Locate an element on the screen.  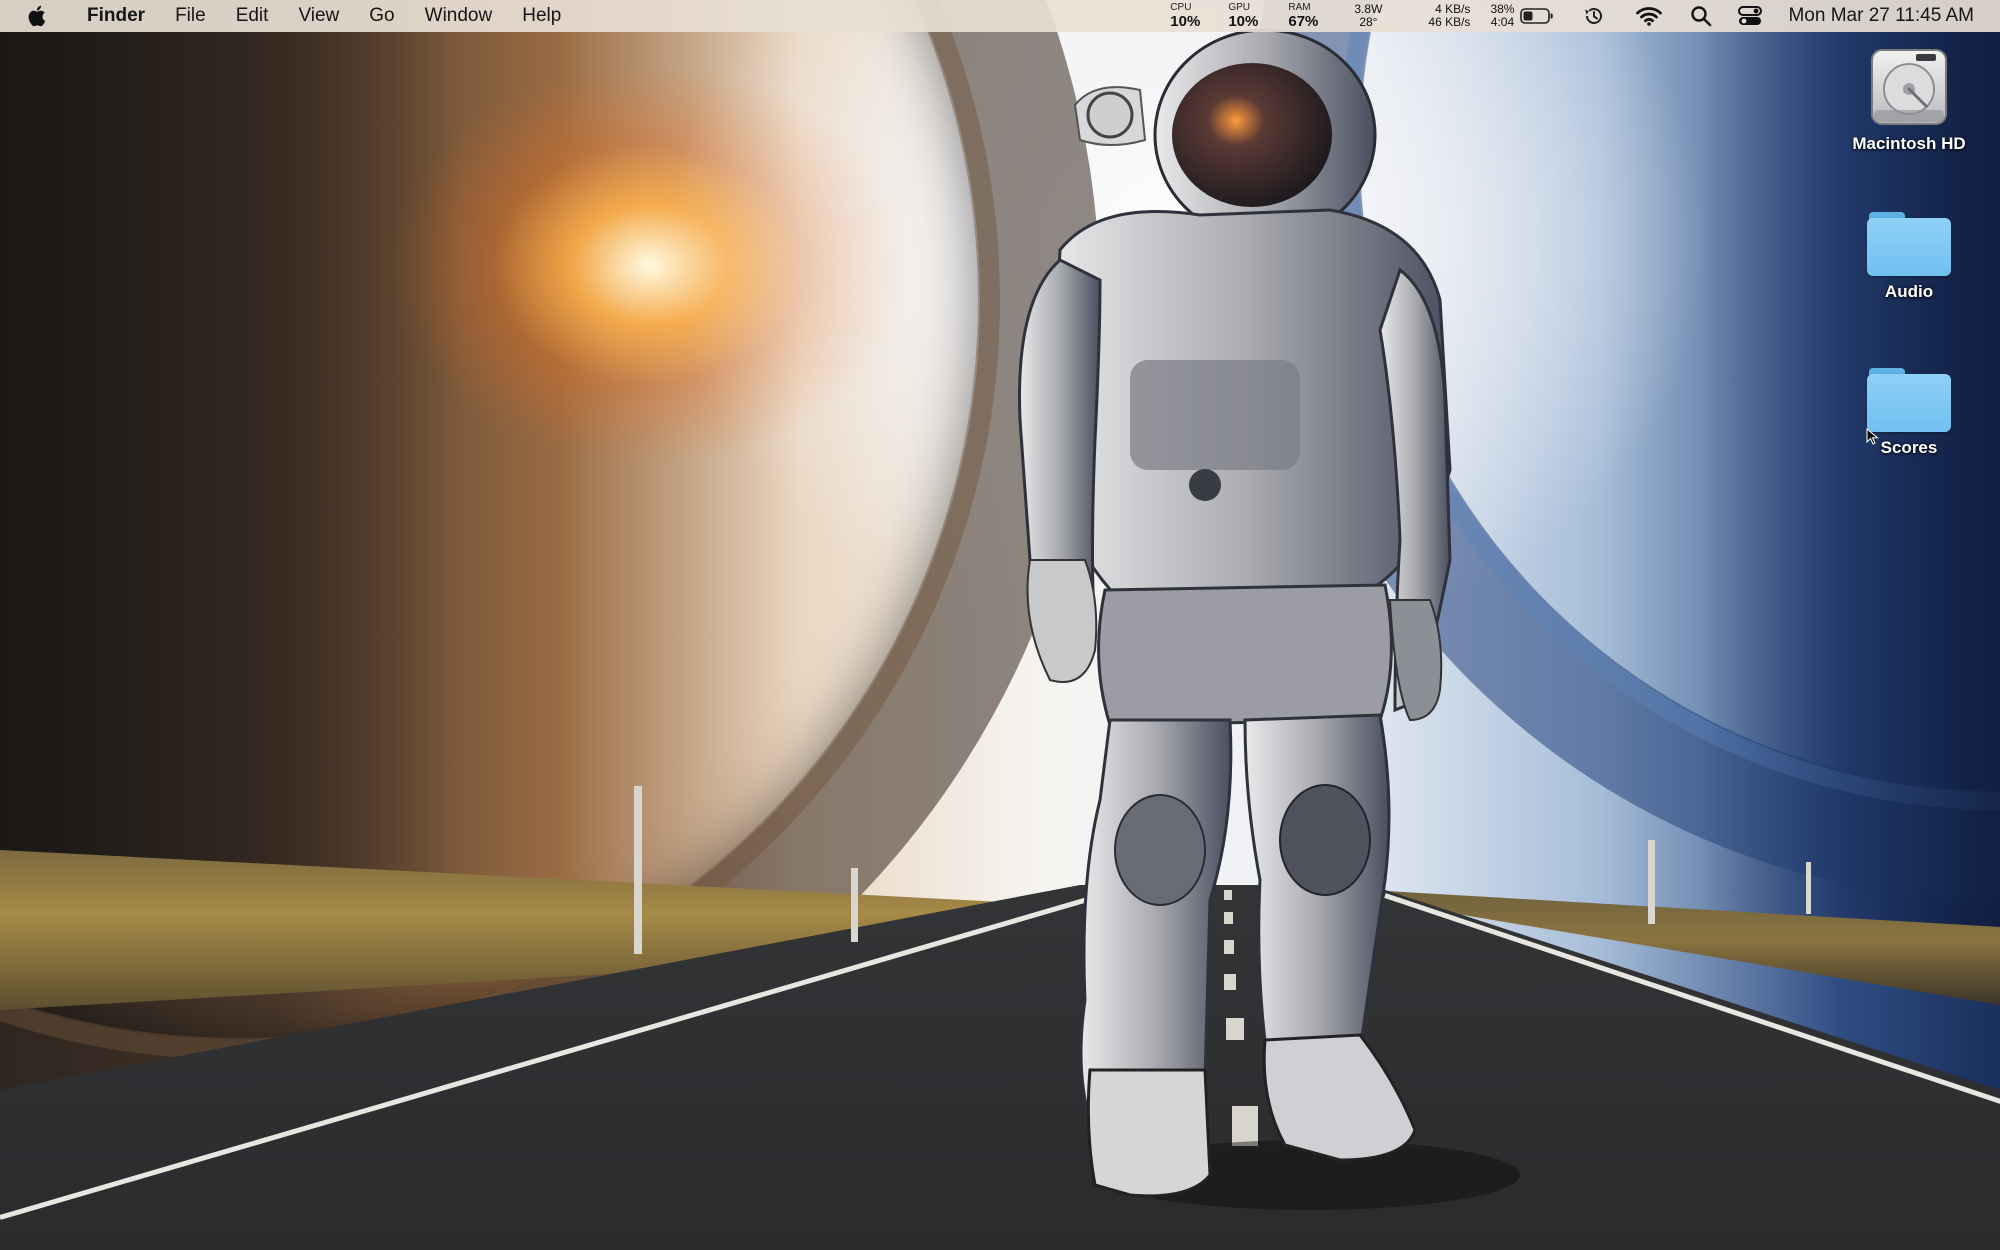
ram-monitor: RAM 67% is located at coordinates (1303, 16).